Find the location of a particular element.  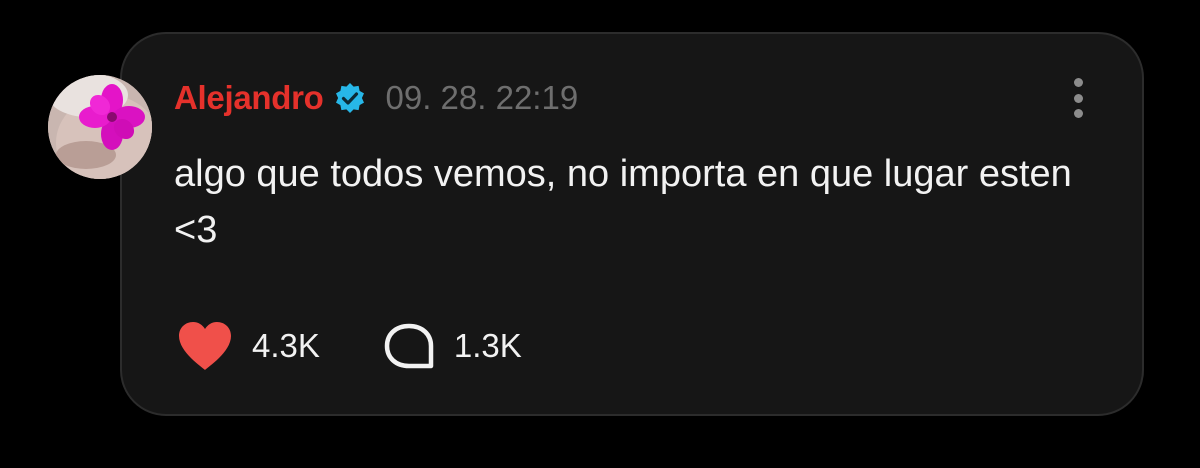

more-options-button is located at coordinates (1078, 98).